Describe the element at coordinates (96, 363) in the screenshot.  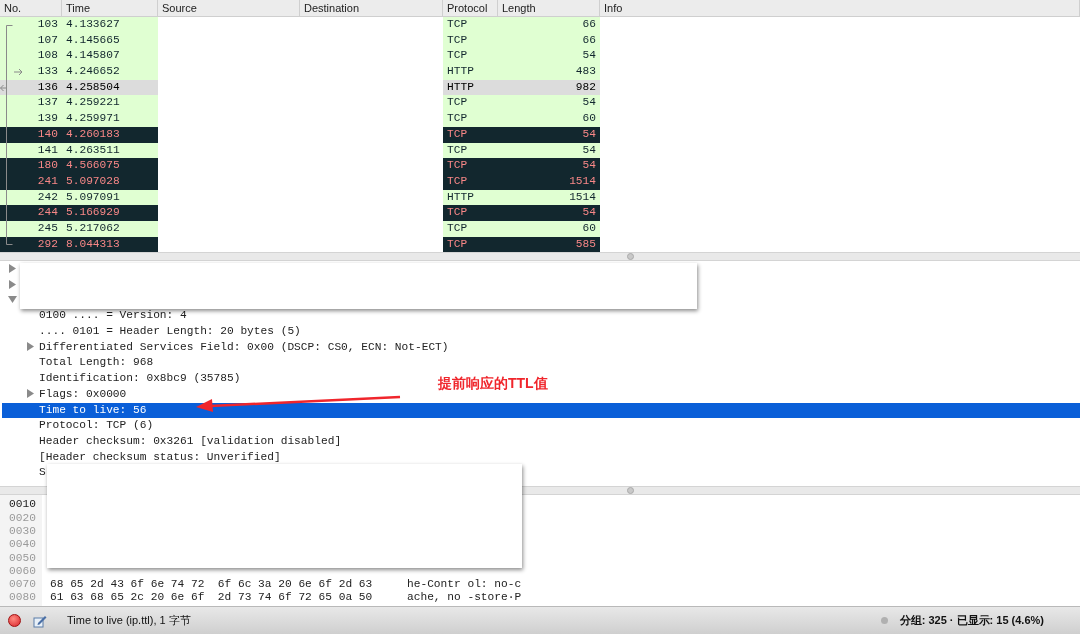
I see `tree-item: Total Length: 968` at that location.